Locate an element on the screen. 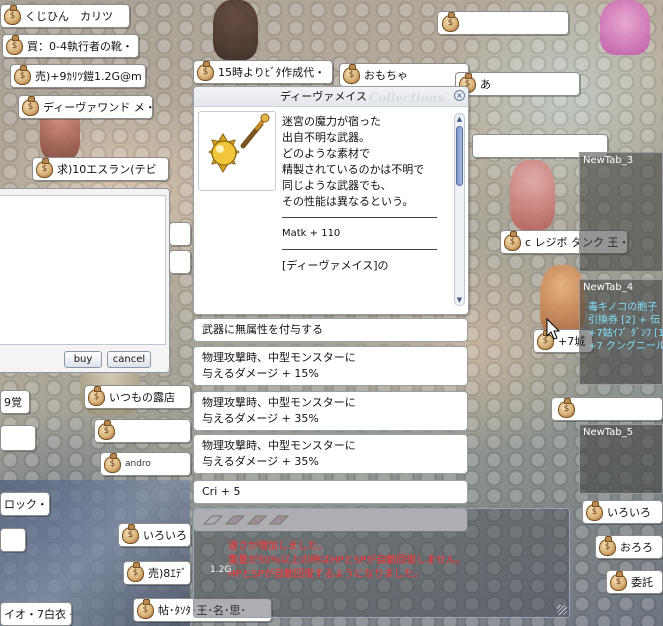  collections-watermark: Collections is located at coordinates (406, 98).